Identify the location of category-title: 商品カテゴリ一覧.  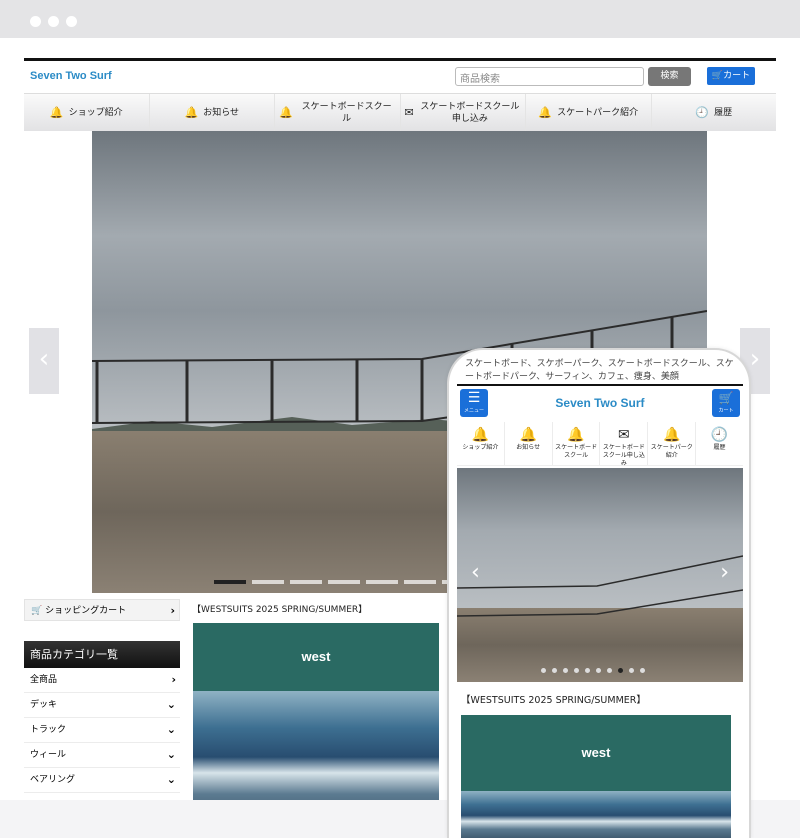
(102, 654).